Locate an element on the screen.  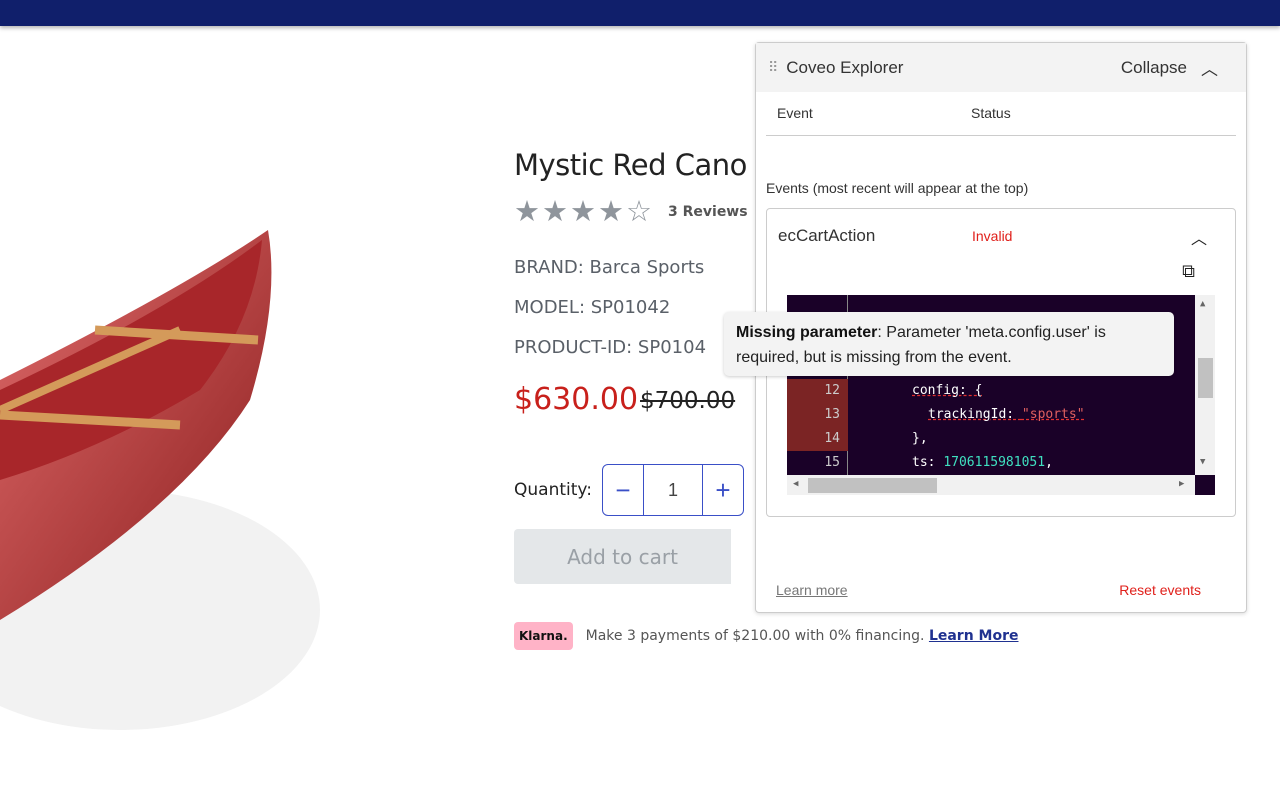
code-line: config: { is located at coordinates (947, 390).